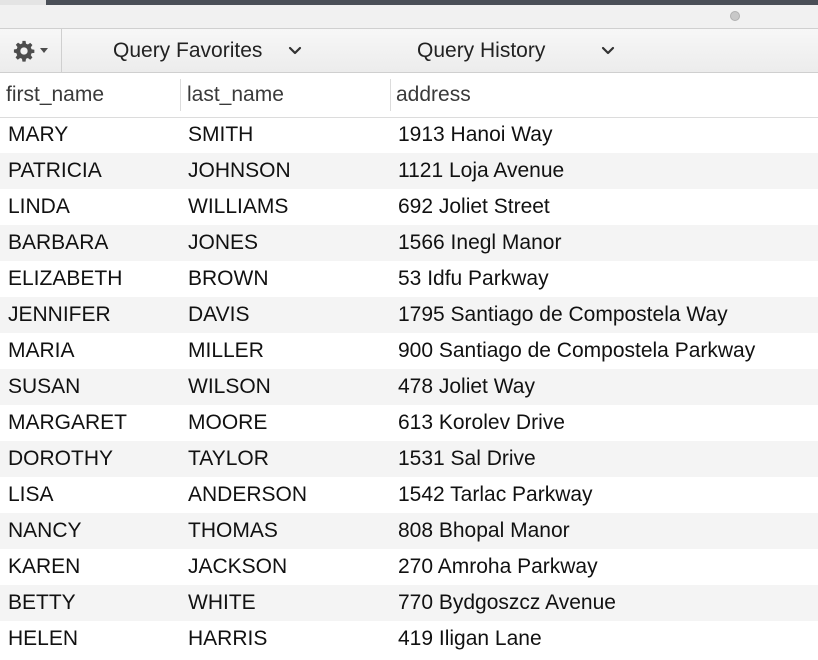 The image size is (818, 660). I want to click on table-row: LINDA WILLIAMS 692 Joliet Street, so click(409, 207).